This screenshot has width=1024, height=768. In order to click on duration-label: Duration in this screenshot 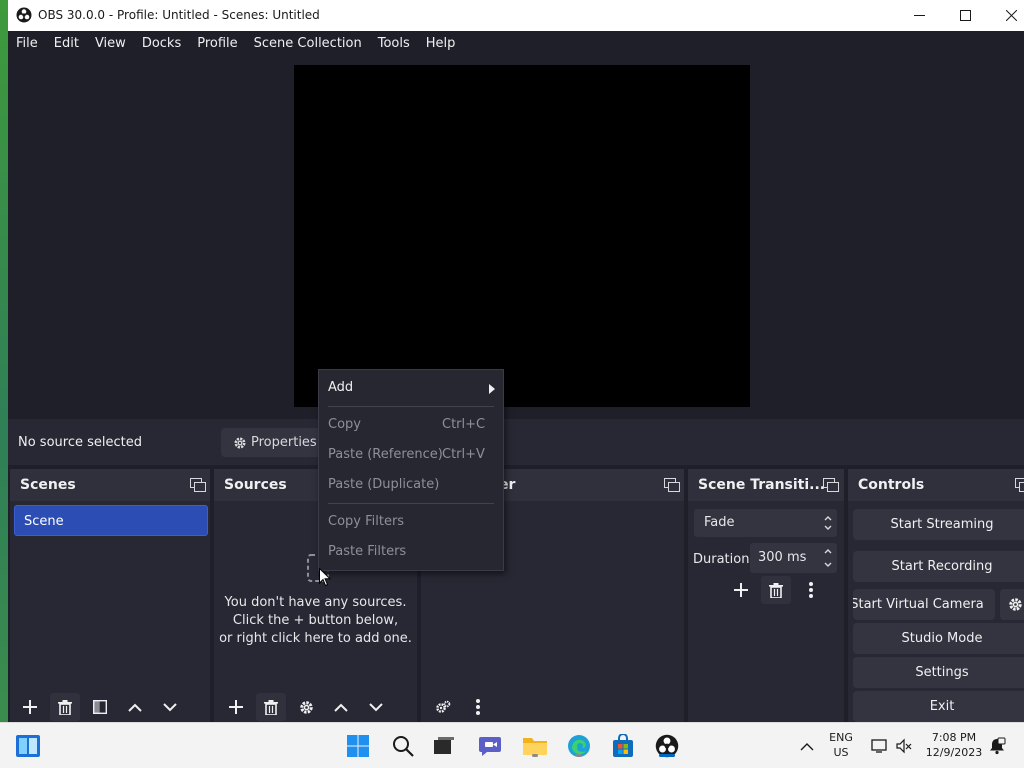, I will do `click(721, 559)`.